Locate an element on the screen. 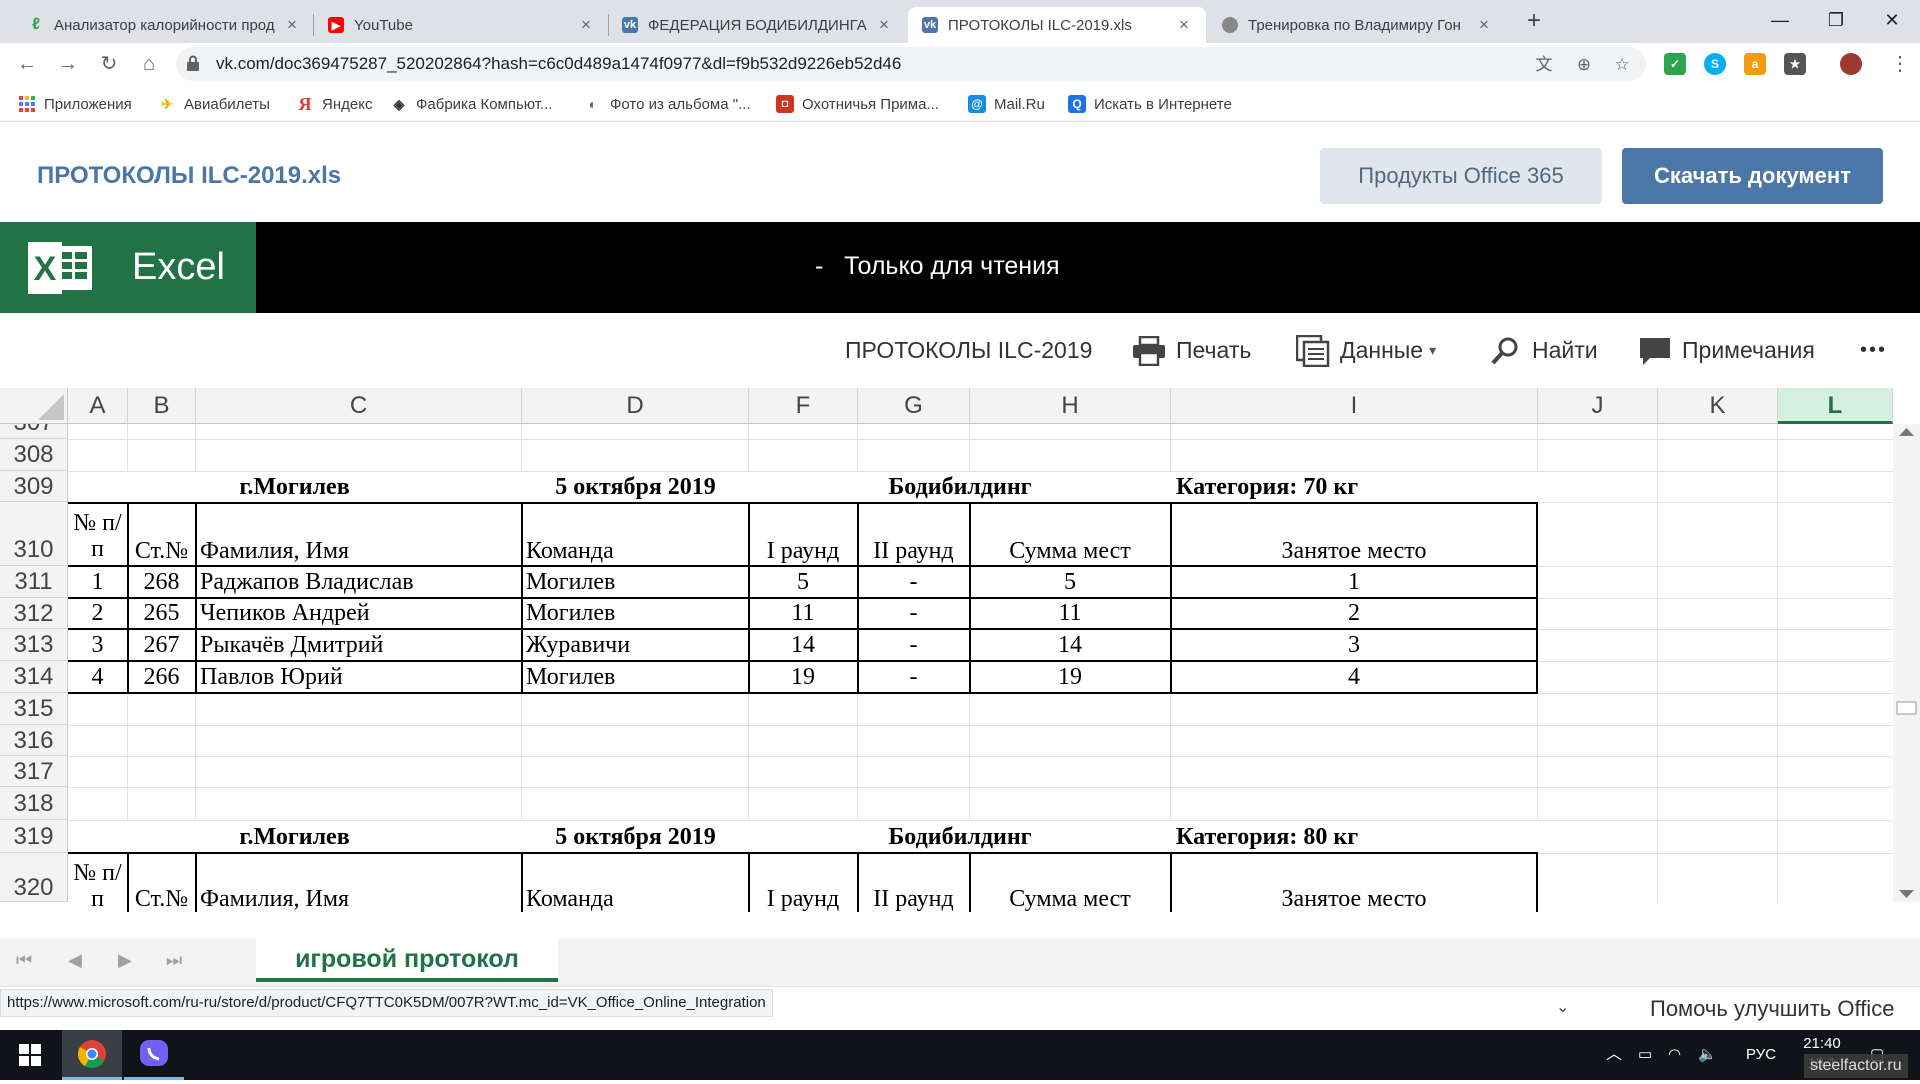 This screenshot has height=1084, width=1920. language-indicator: РУС is located at coordinates (1761, 1055).